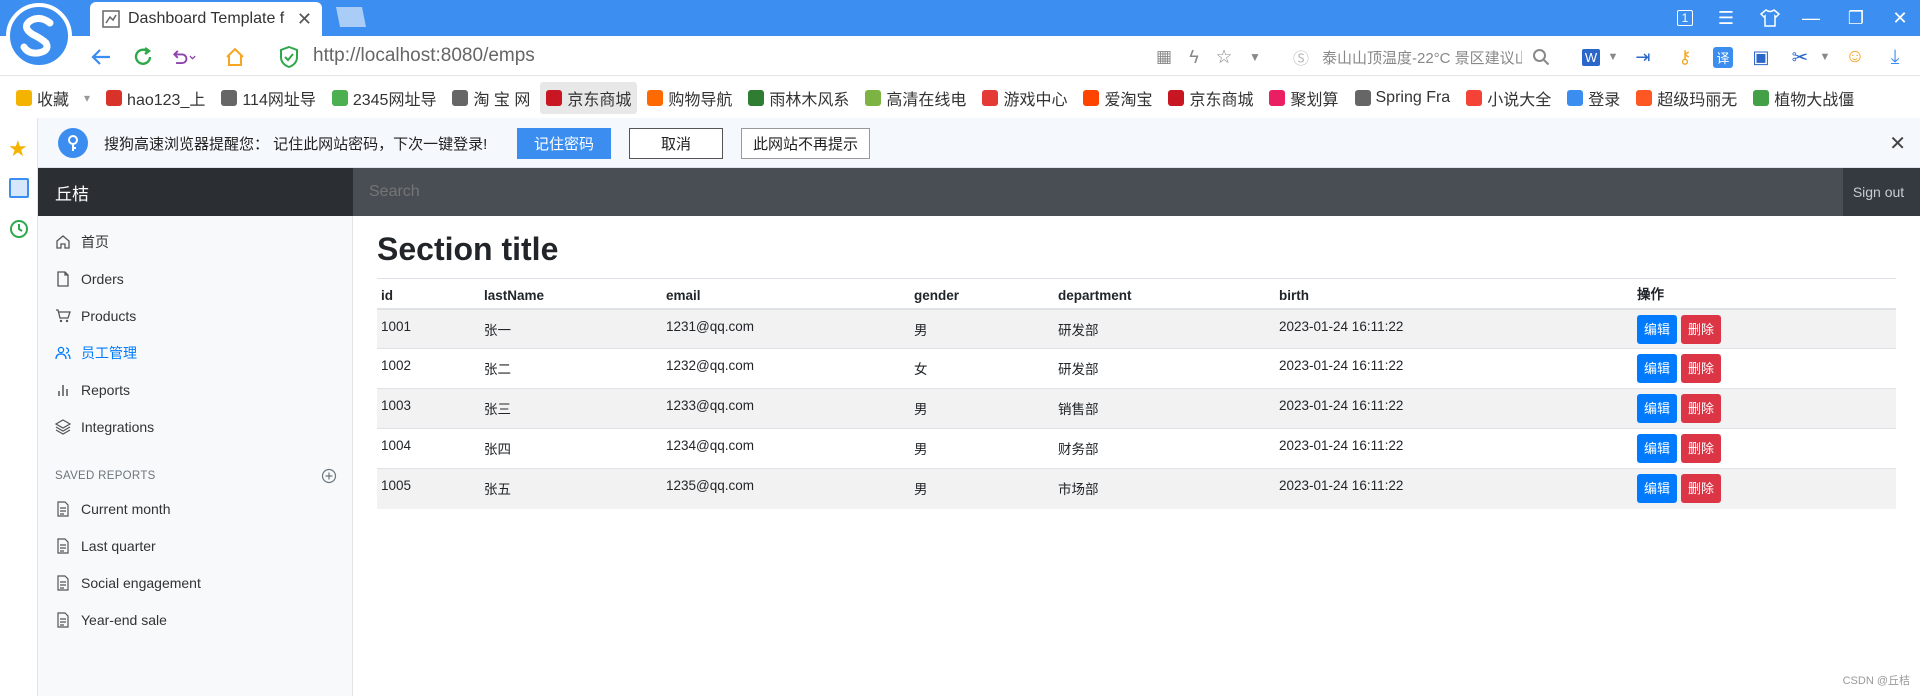  Describe the element at coordinates (155, 98) in the screenshot. I see `bookmark-item: hao123_上` at that location.